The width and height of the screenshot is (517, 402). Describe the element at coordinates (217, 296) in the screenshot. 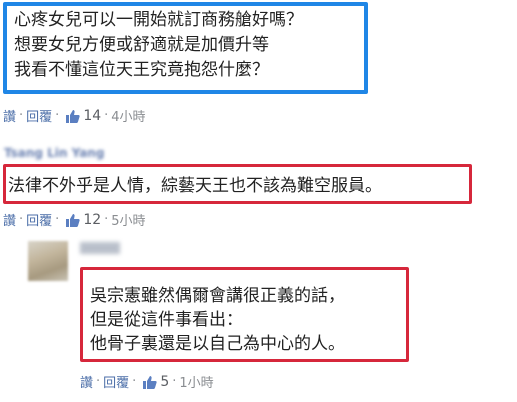

I see `comment-3-line-1: 吳宗憲雖然偶爾會講很正義的話，` at that location.